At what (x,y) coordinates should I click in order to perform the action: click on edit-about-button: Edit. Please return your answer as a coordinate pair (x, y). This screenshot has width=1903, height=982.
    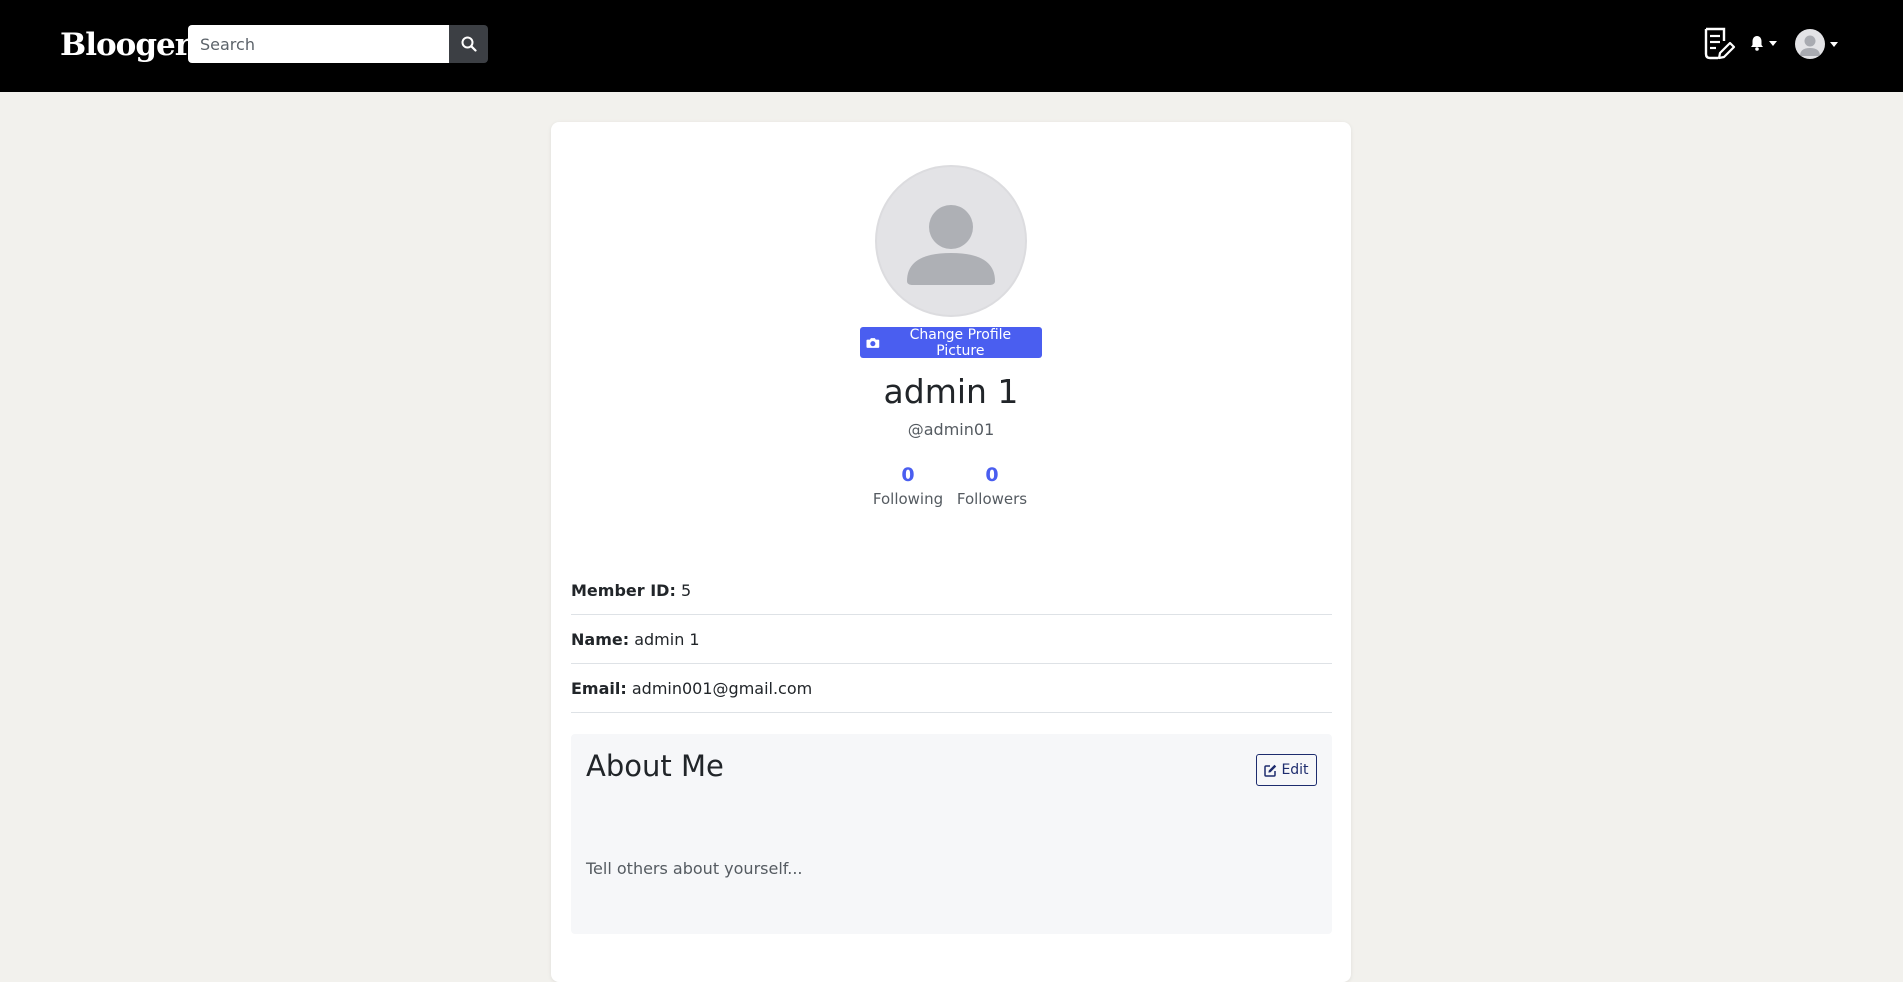
    Looking at the image, I should click on (1286, 770).